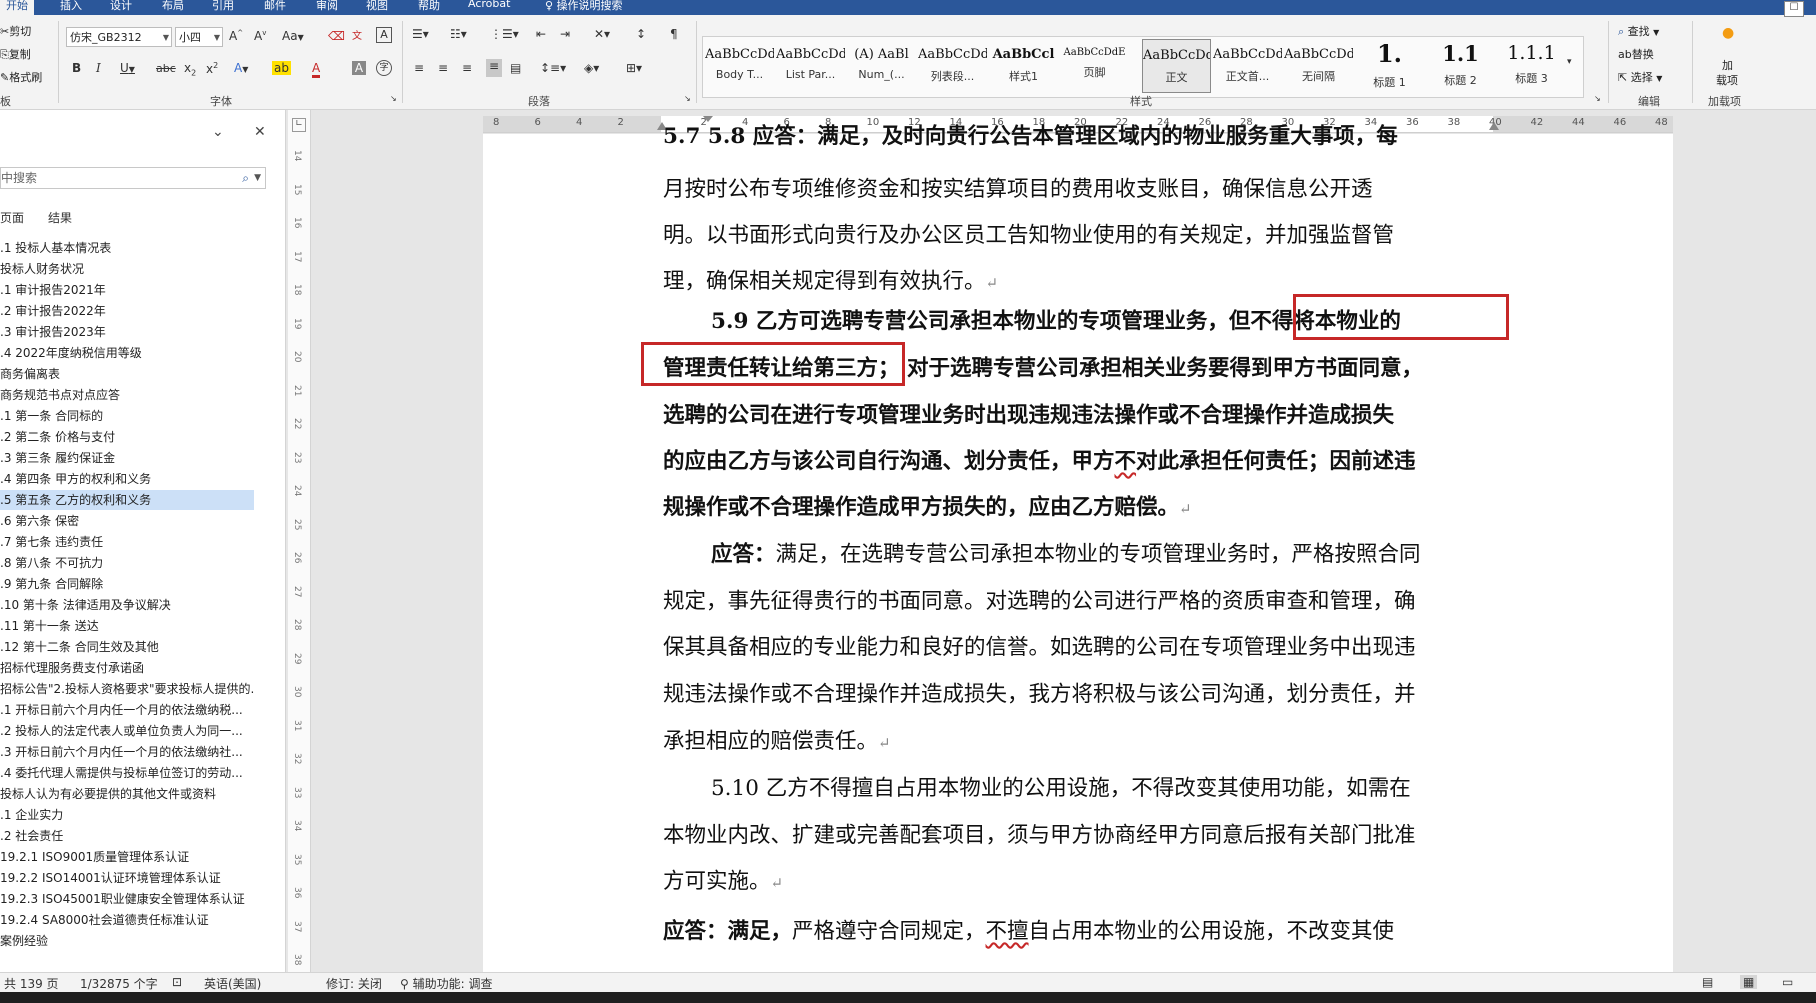 The height and width of the screenshot is (1003, 1816). I want to click on style-heading-2: 1.1 标题 2, so click(1460, 66).